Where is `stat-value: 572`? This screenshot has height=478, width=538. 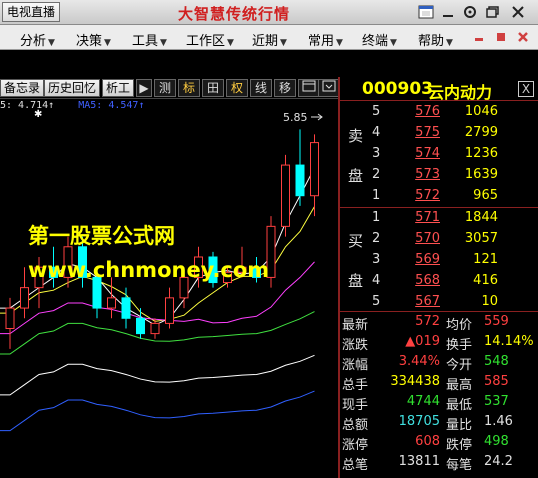
stat-value: 572 is located at coordinates (427, 321).